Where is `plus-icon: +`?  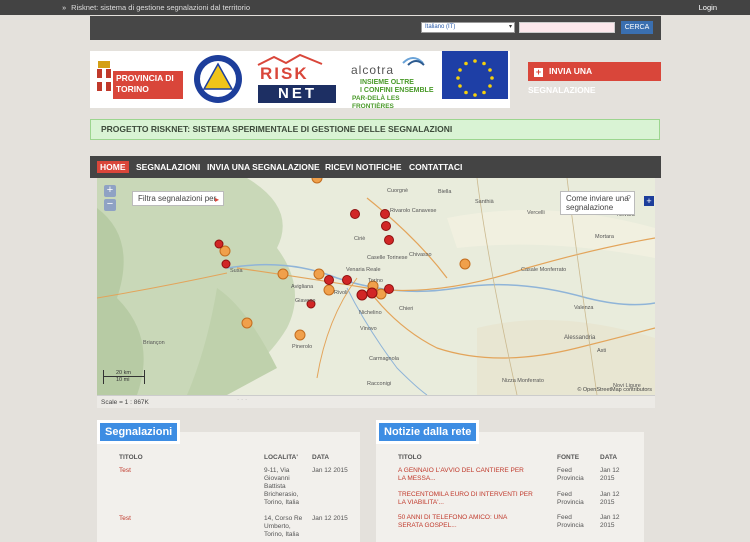 plus-icon: + is located at coordinates (538, 72).